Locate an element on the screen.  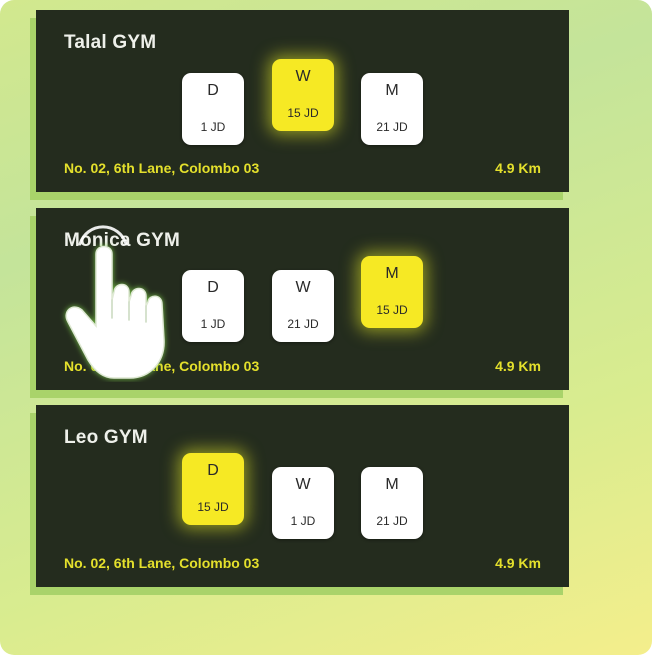
plan-weekly-button: W 21 JD is located at coordinates (303, 306).